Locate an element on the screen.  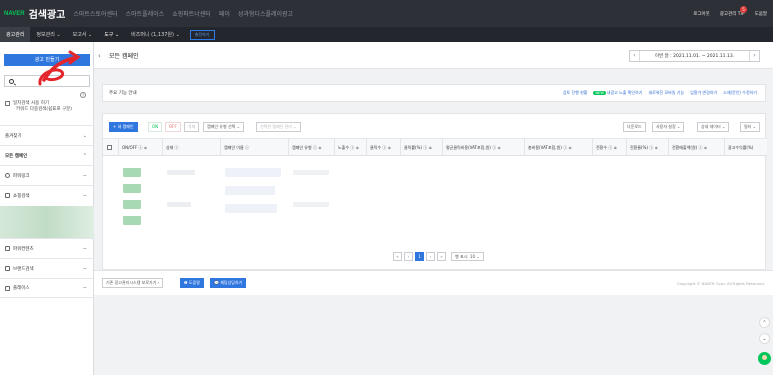
date-range-label: 이번 달 : 2021.11.01. ~ 2021.11.13. is located at coordinates (694, 56).